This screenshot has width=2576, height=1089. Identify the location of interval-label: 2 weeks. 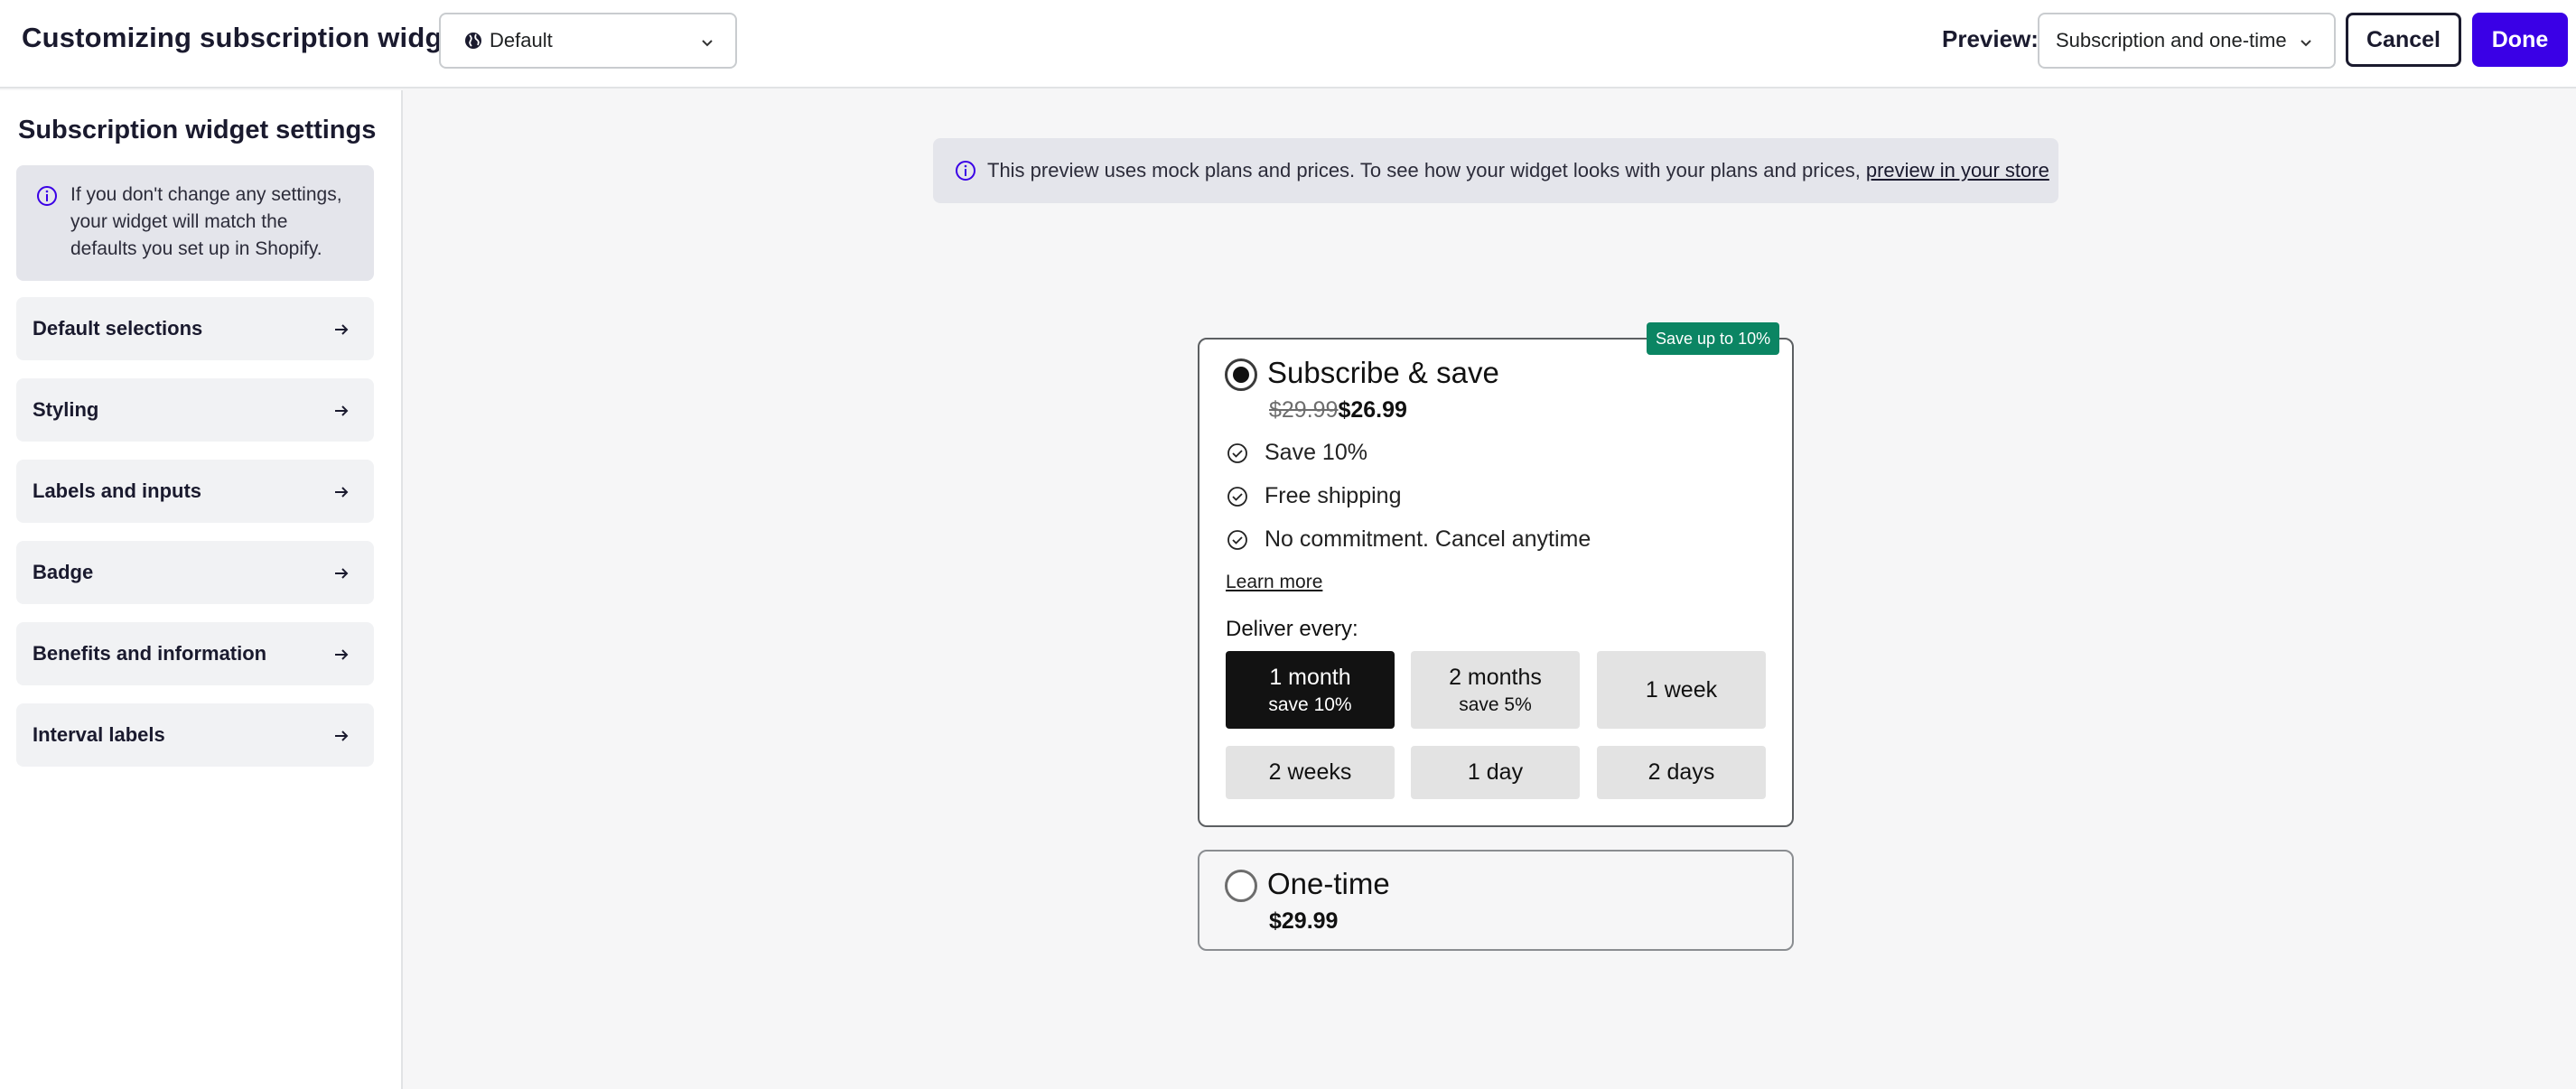
(1310, 772).